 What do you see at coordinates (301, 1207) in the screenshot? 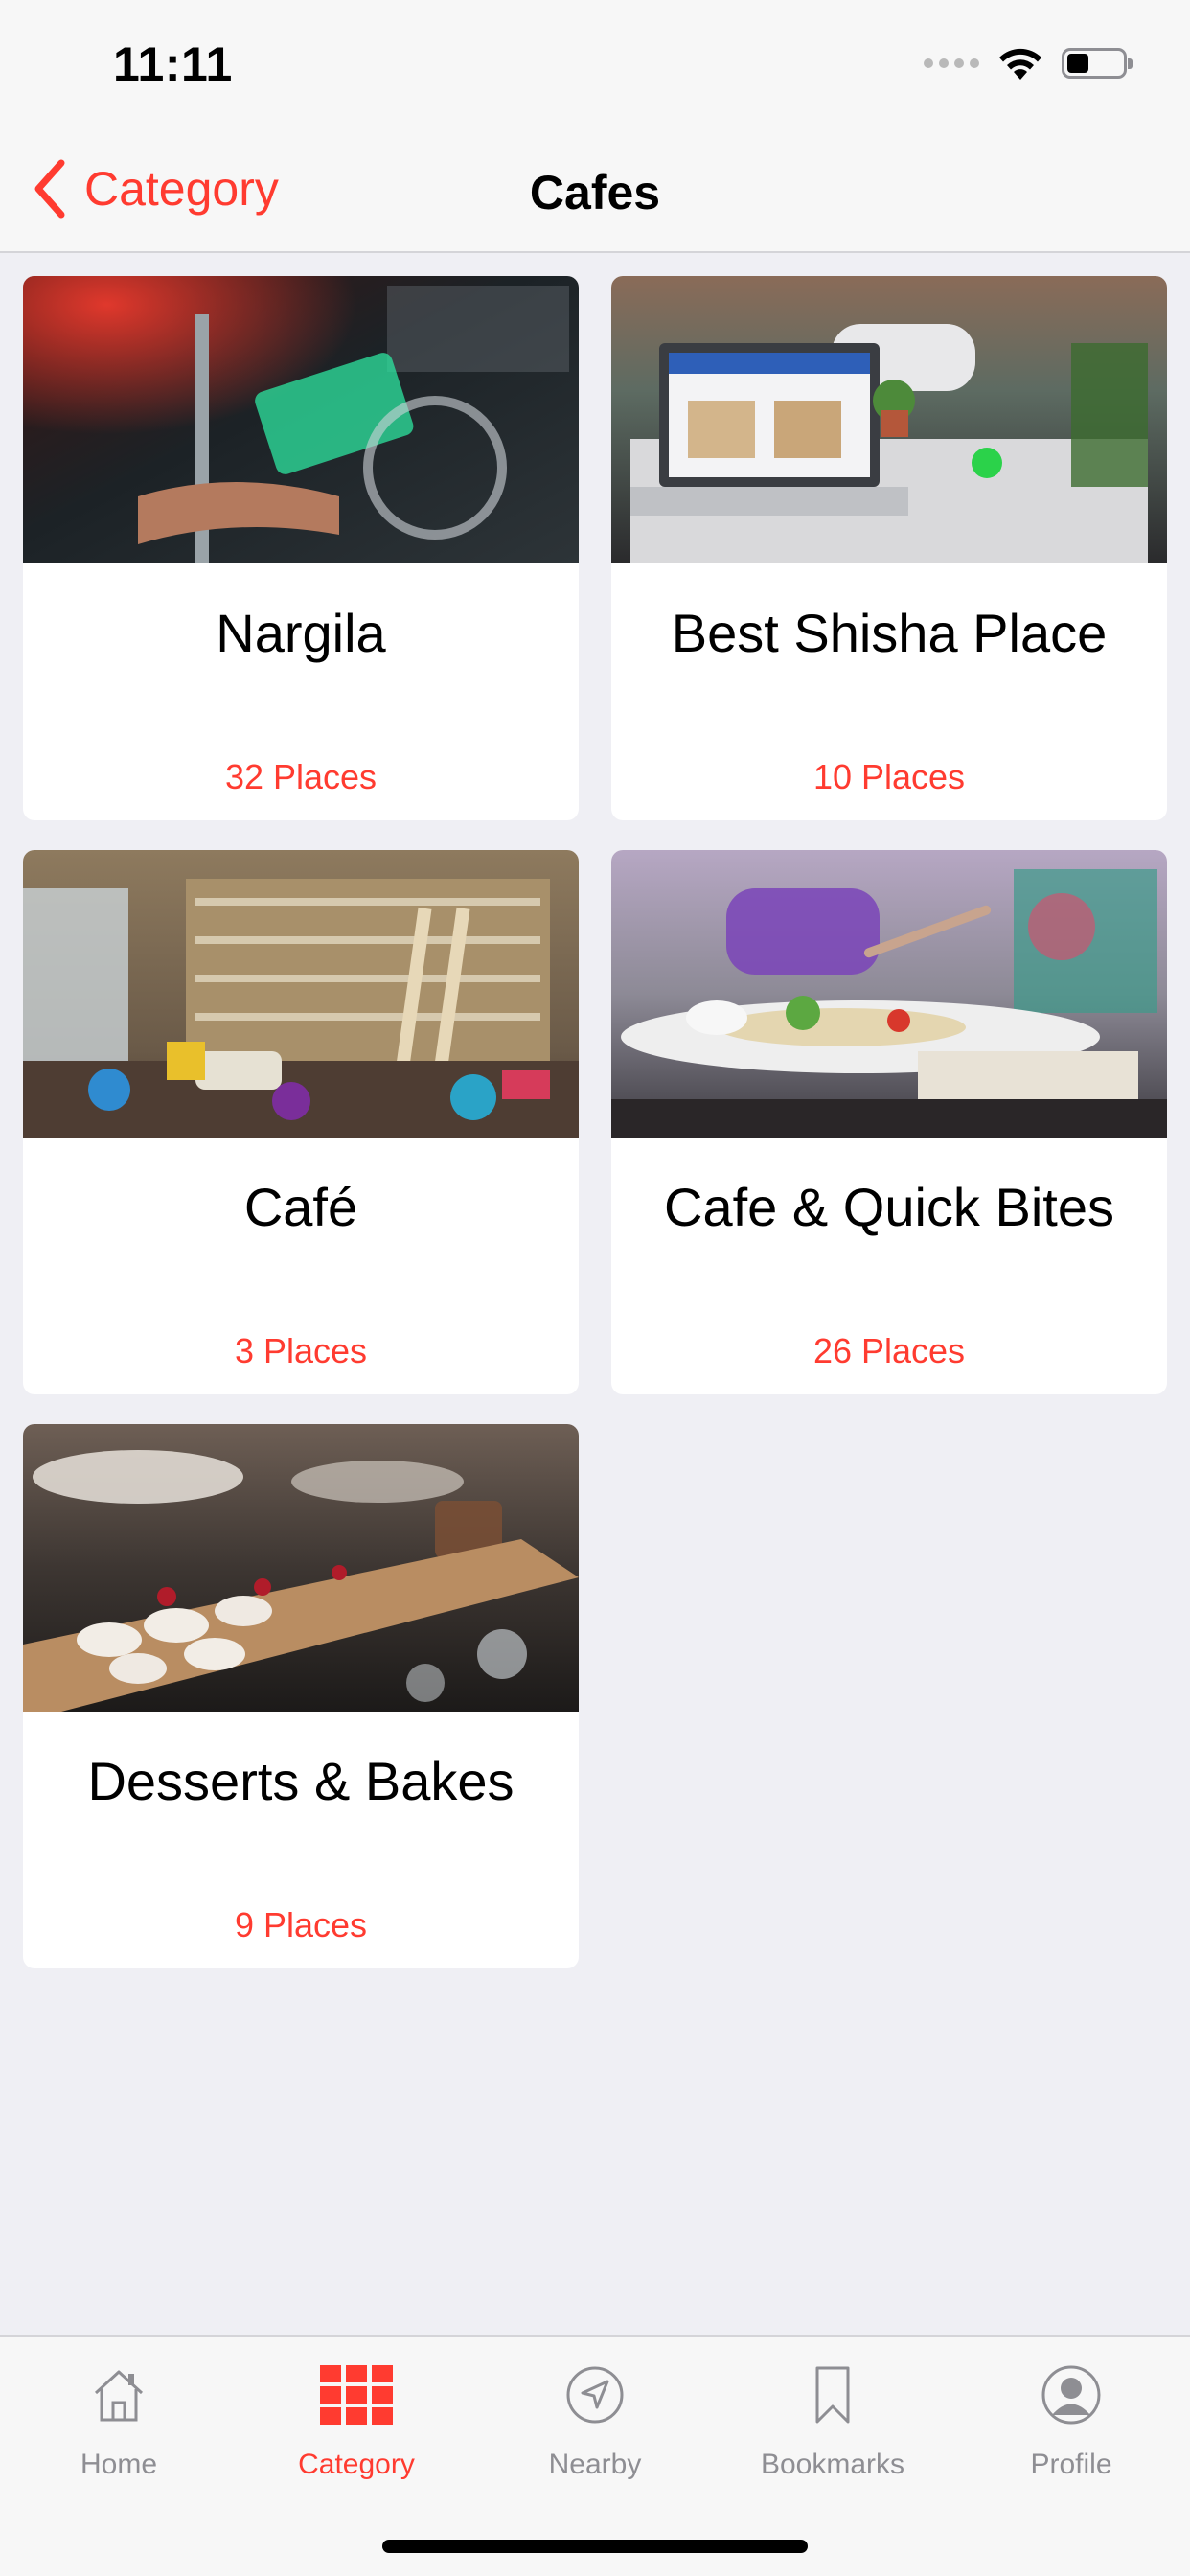
I see `card-title: Café` at bounding box center [301, 1207].